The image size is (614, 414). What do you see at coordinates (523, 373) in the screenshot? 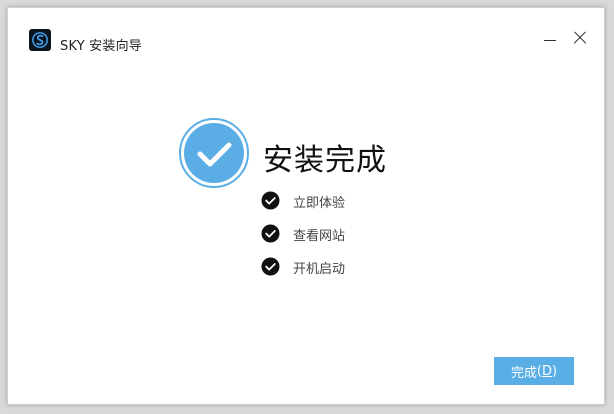
I see `finish-button-label: 完成` at bounding box center [523, 373].